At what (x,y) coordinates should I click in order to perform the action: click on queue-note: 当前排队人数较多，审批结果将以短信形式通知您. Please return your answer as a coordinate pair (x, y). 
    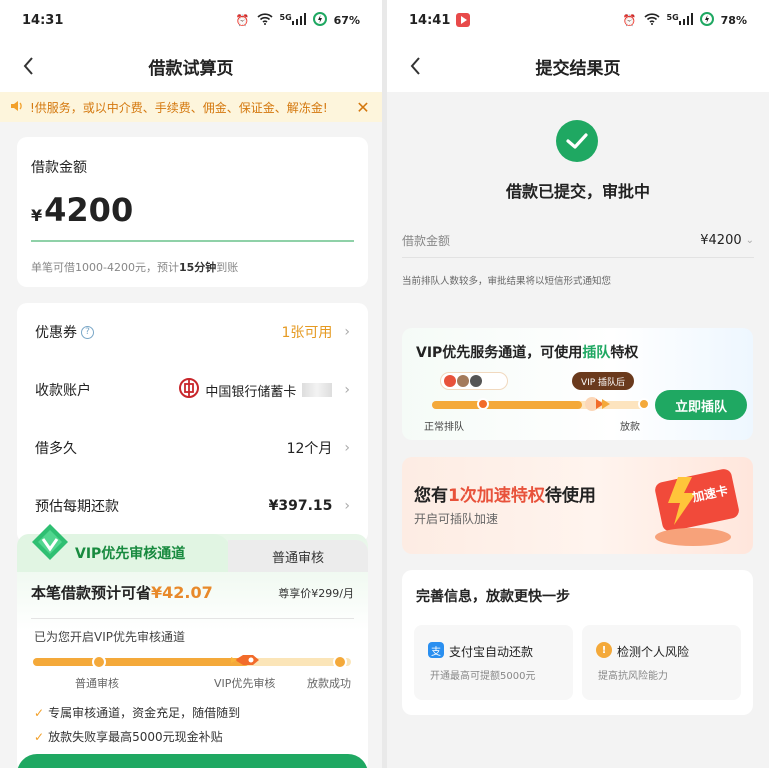
    Looking at the image, I should click on (507, 281).